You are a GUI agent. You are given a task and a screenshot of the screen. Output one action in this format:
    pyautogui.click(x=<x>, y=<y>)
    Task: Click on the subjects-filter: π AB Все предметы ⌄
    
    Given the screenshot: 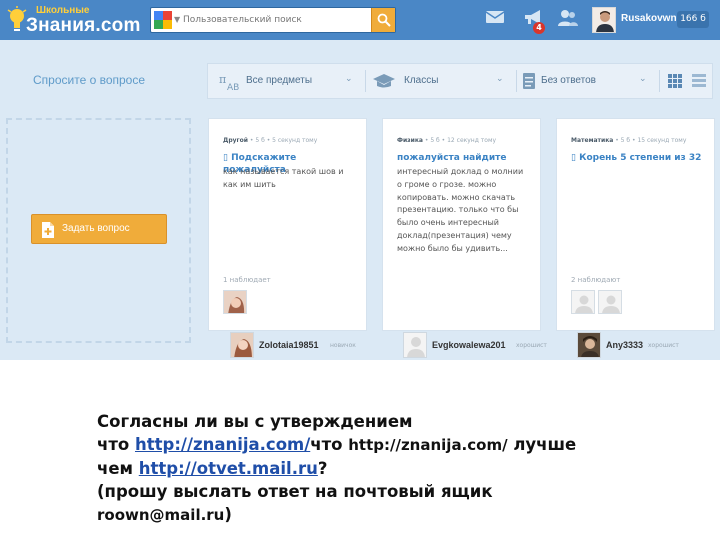 What is the action you would take?
    pyautogui.click(x=286, y=81)
    